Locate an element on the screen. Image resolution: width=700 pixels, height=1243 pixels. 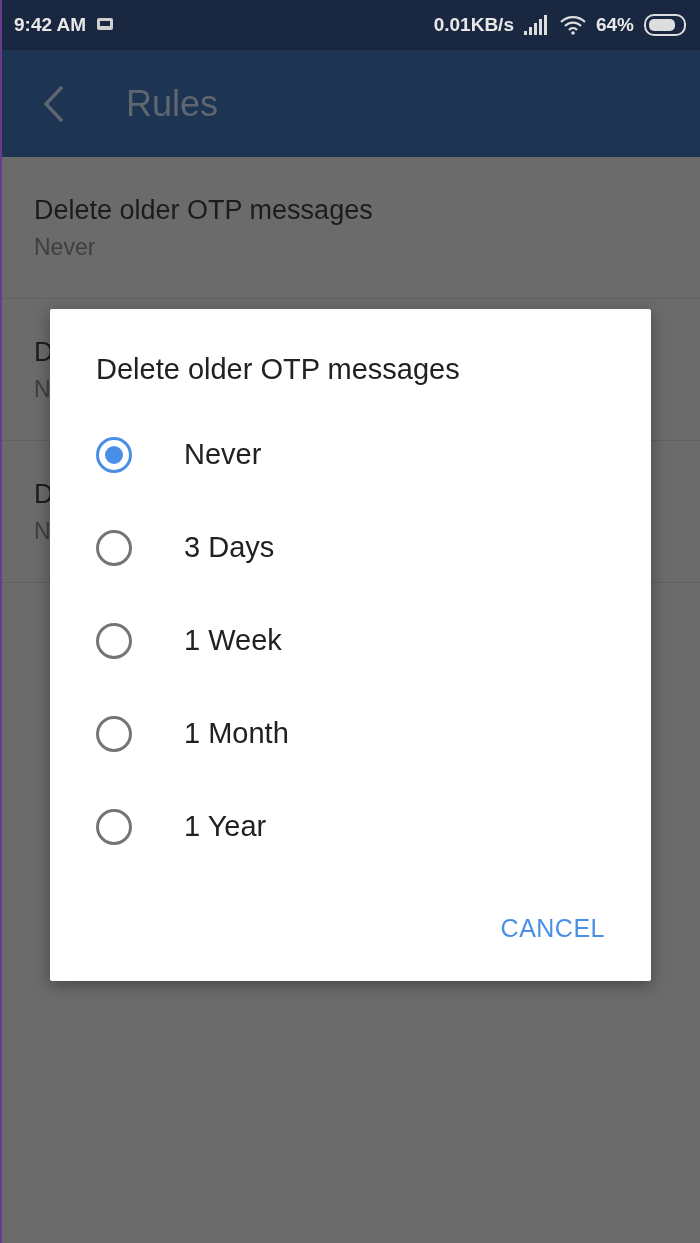
setting-title: Delete older OTP messages is located at coordinates (204, 210).